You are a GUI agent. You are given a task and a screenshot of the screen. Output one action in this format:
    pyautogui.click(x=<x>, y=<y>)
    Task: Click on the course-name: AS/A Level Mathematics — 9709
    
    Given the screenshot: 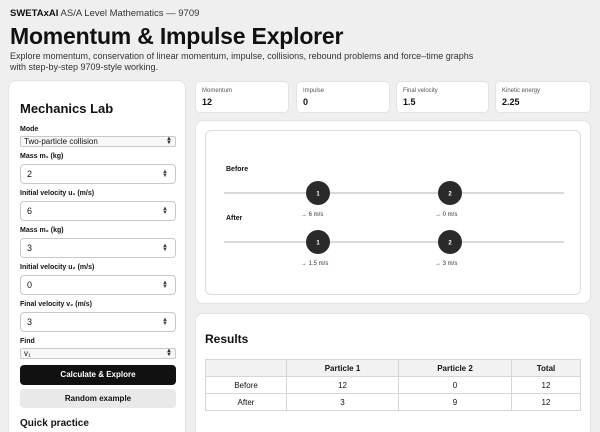 What is the action you would take?
    pyautogui.click(x=130, y=13)
    